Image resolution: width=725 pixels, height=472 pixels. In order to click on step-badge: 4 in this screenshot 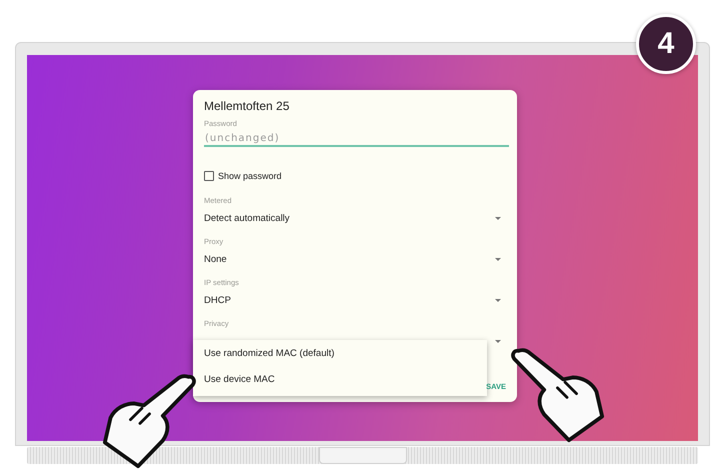, I will do `click(666, 44)`.